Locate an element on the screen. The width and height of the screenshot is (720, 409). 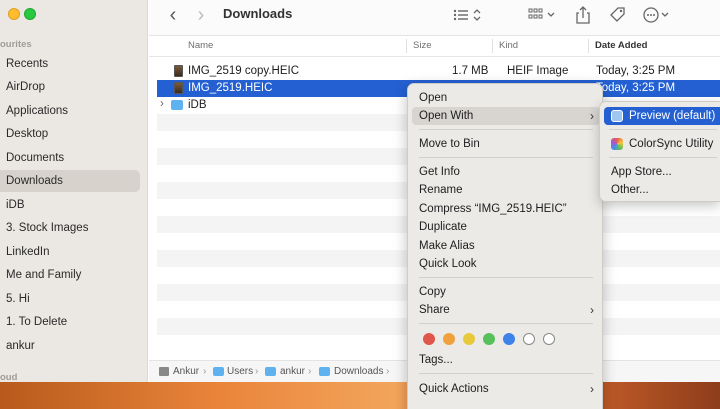
file-date: Today, 3:25 PM is located at coordinates (636, 88).